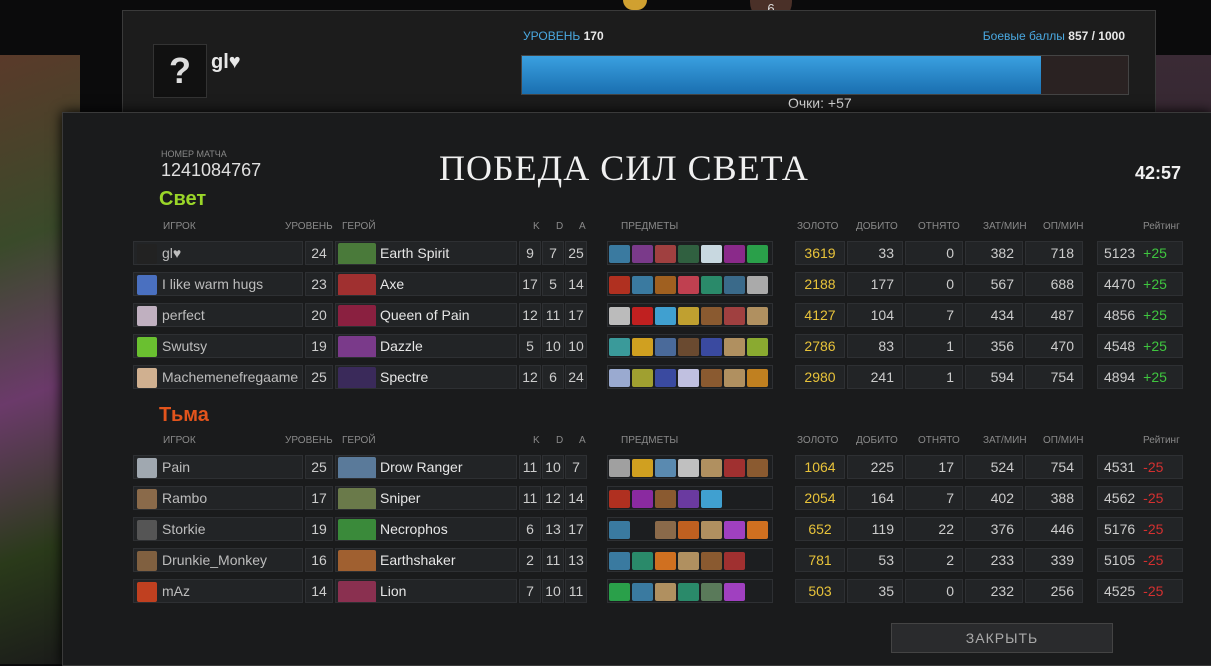 This screenshot has height=666, width=1211. I want to click on player-name-cell: gl♥, so click(218, 253).